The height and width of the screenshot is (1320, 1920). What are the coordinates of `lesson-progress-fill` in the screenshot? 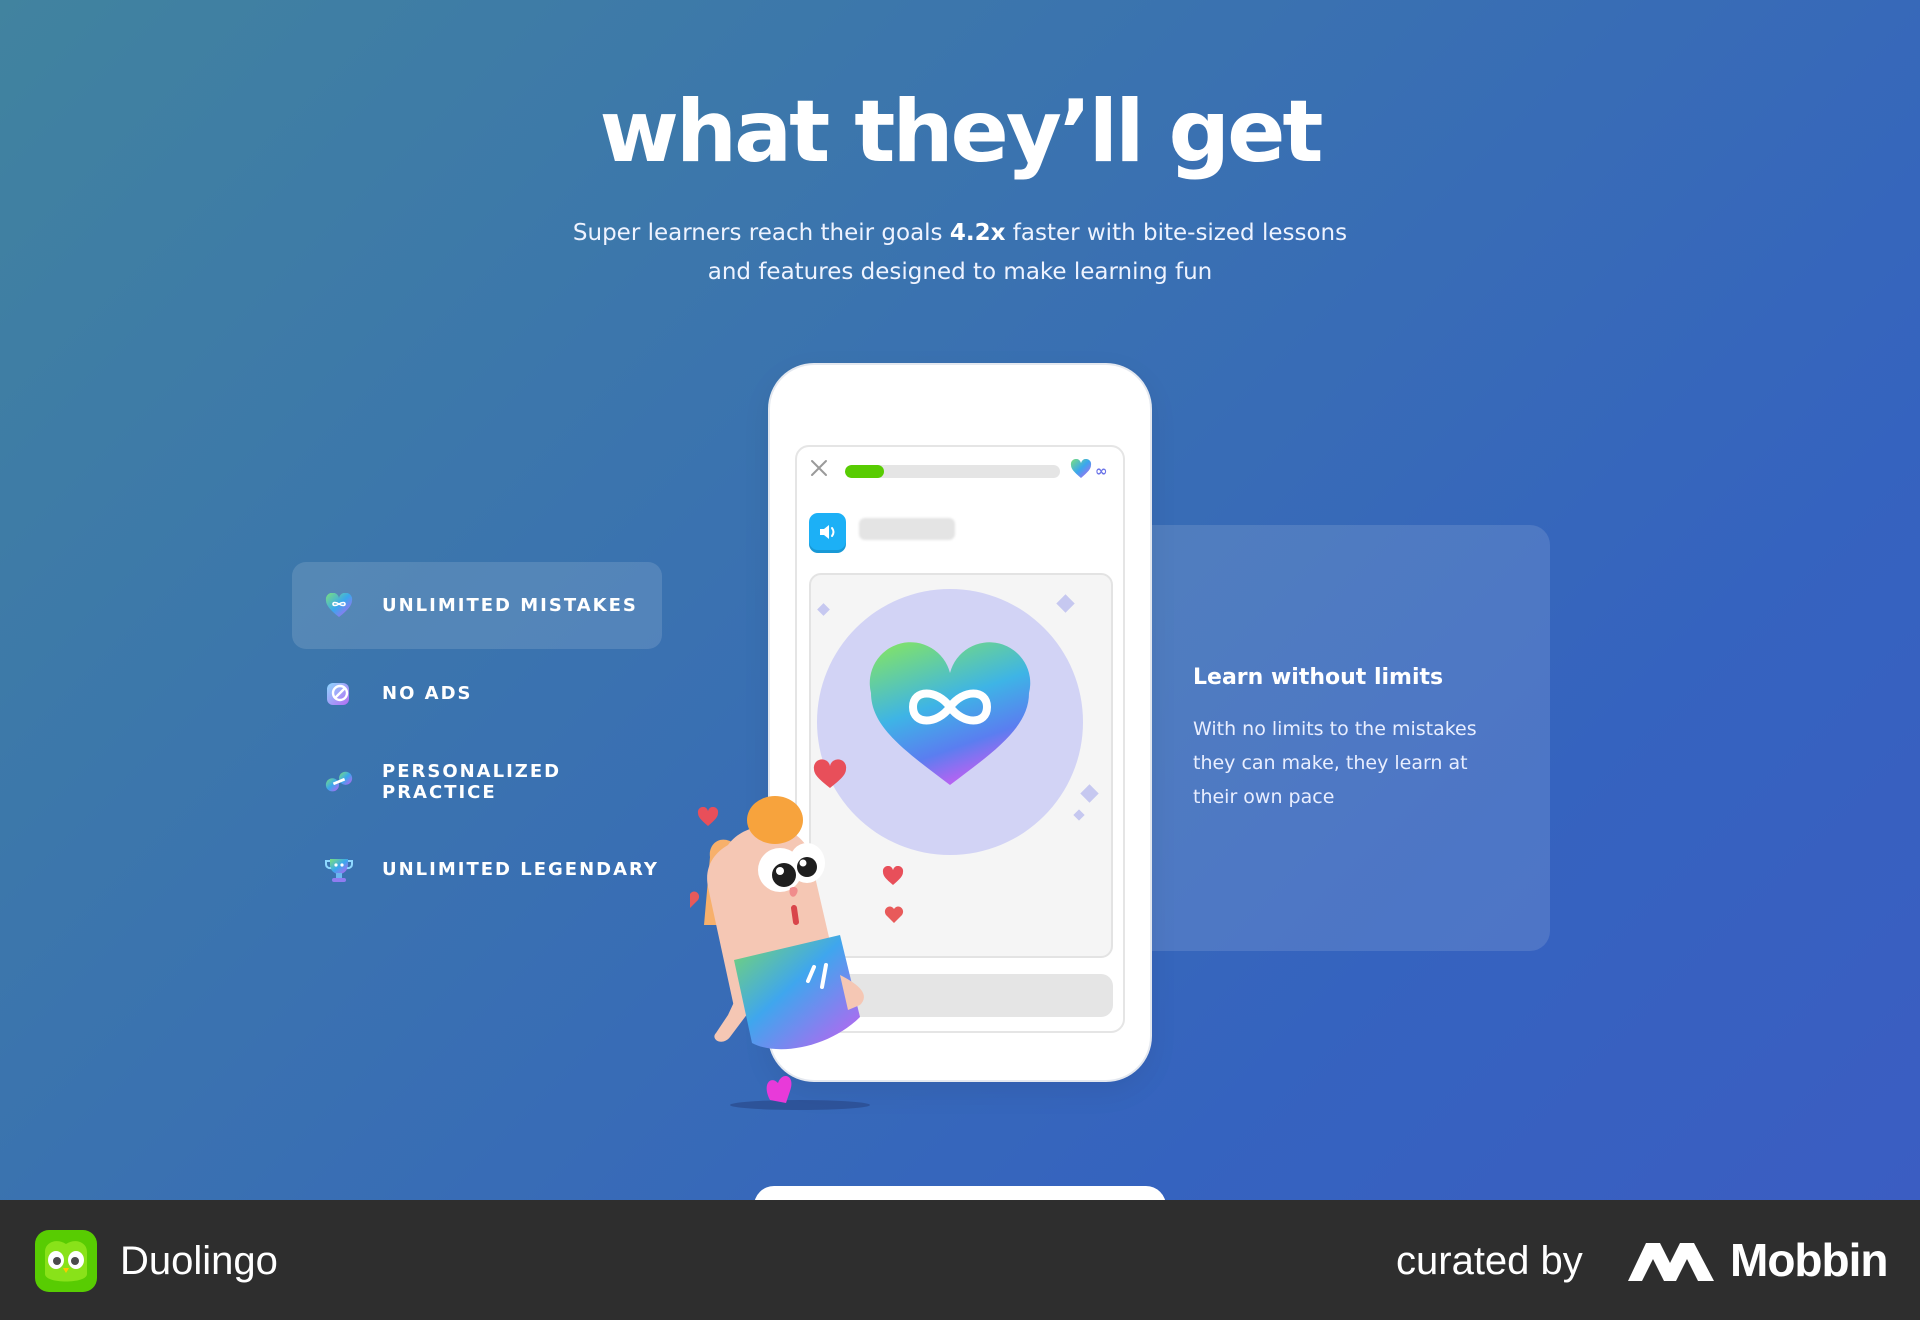 It's located at (864, 471).